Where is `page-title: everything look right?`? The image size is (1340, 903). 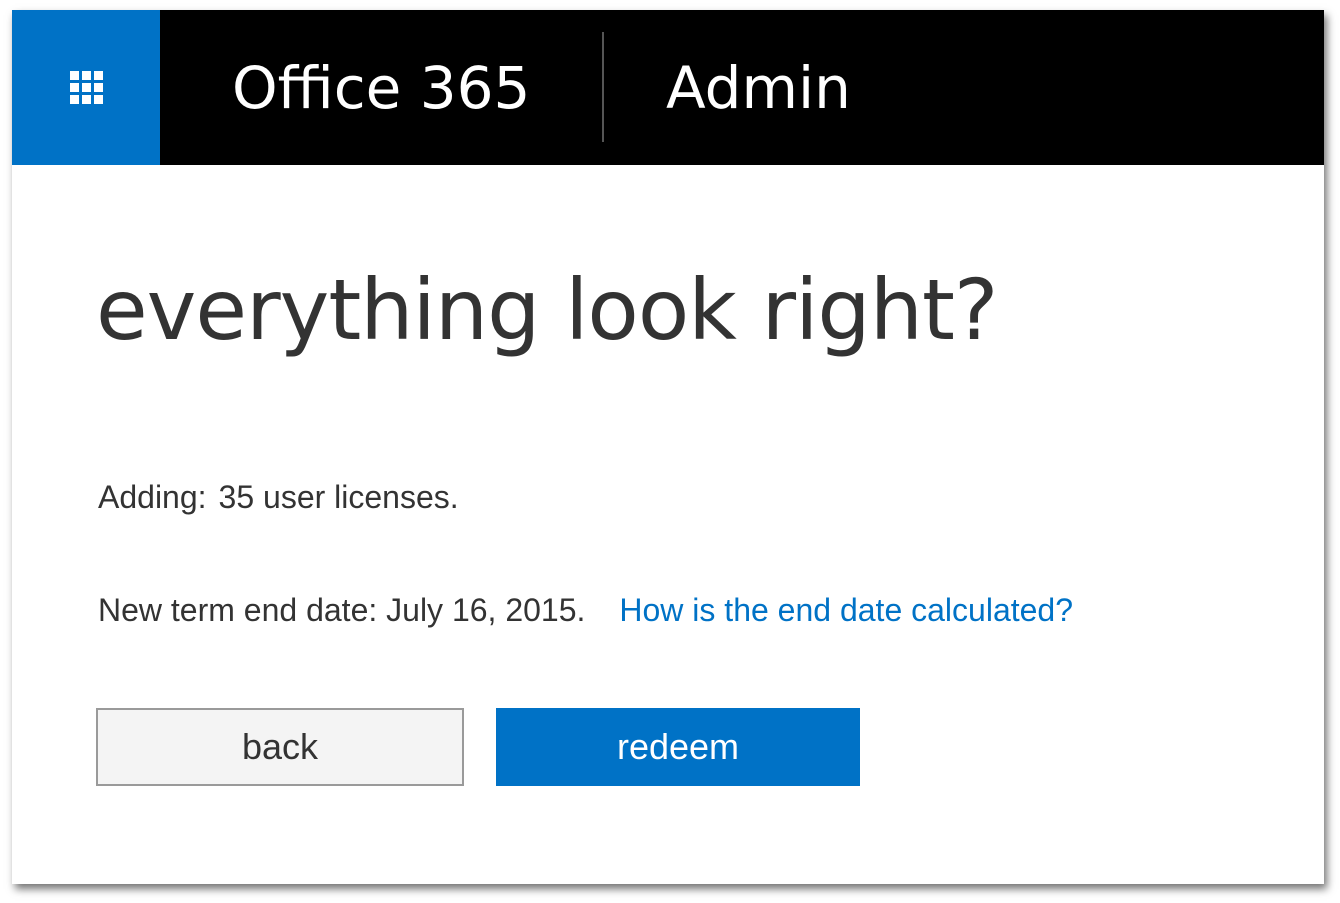
page-title: everything look right? is located at coordinates (547, 310).